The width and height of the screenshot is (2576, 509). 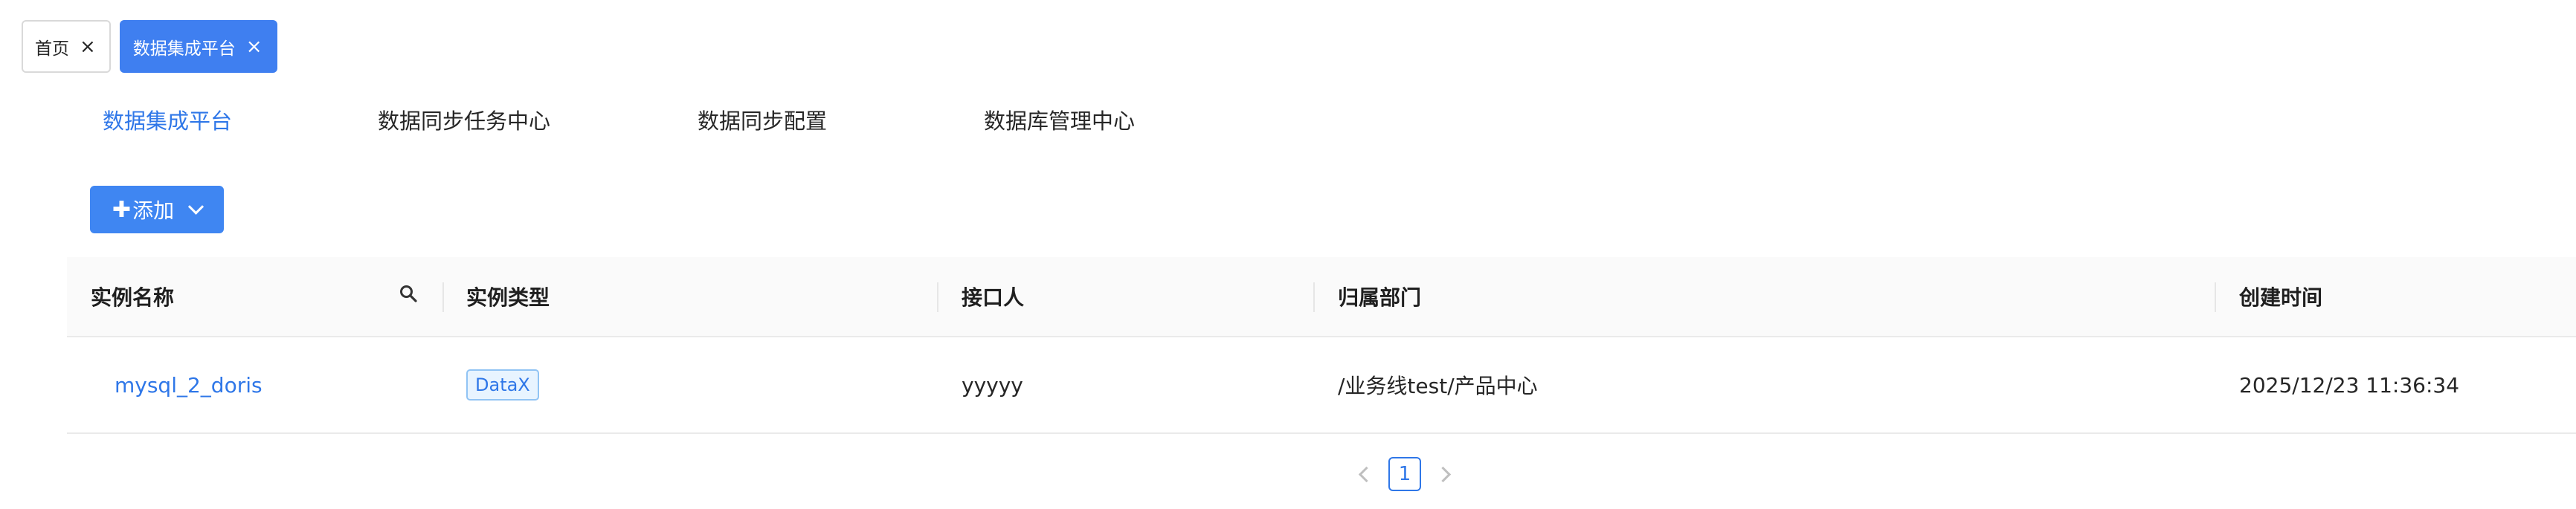 What do you see at coordinates (1059, 120) in the screenshot?
I see `subnav-item-db-management: 数据库管理中心` at bounding box center [1059, 120].